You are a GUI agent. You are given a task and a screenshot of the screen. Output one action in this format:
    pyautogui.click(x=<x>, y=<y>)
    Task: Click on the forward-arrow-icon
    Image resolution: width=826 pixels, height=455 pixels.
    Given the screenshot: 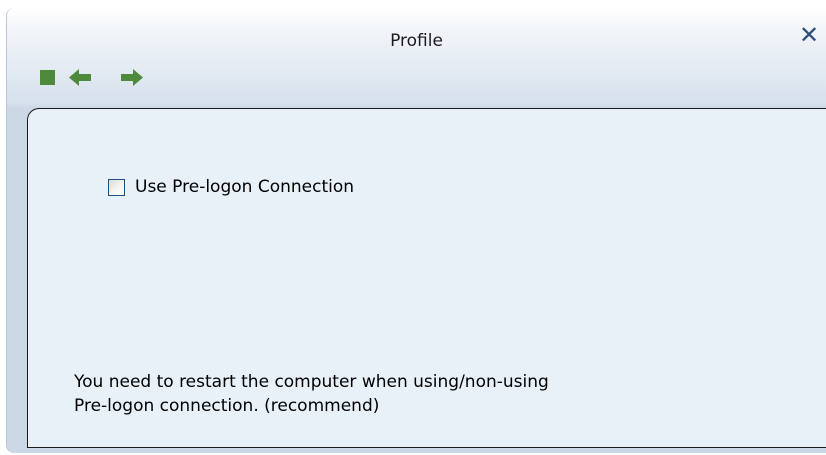 What is the action you would take?
    pyautogui.click(x=132, y=77)
    